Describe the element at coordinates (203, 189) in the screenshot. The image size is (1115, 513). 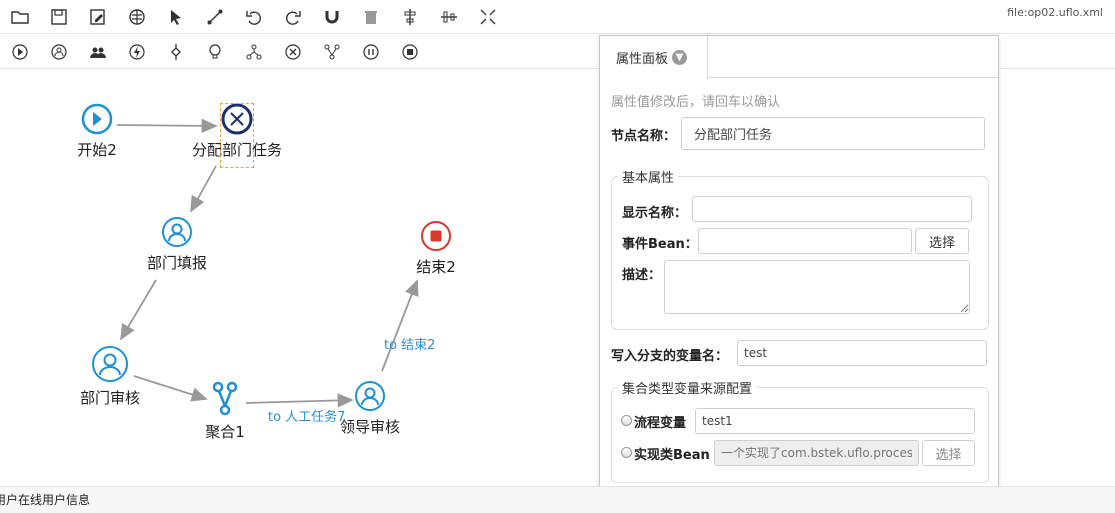
I see `edge-assign-fill` at that location.